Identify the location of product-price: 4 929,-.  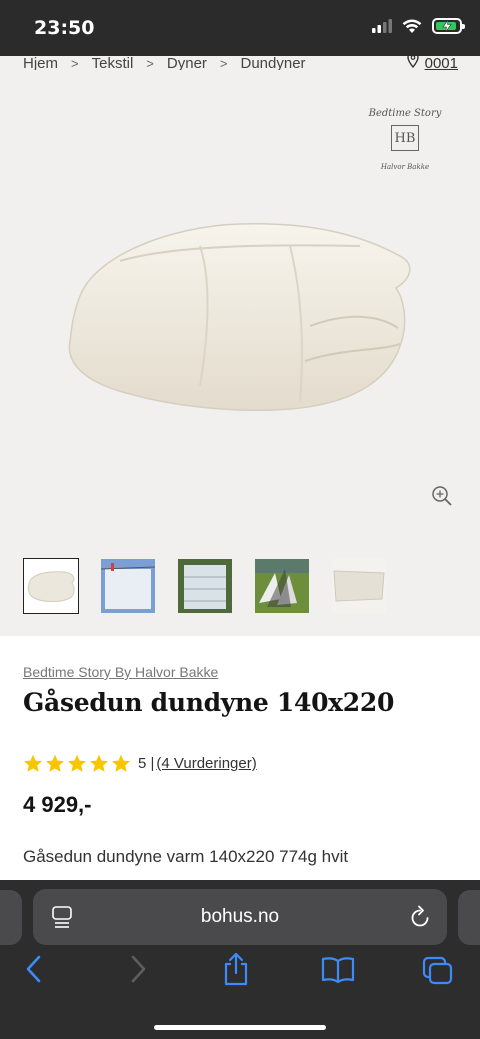
(57, 804).